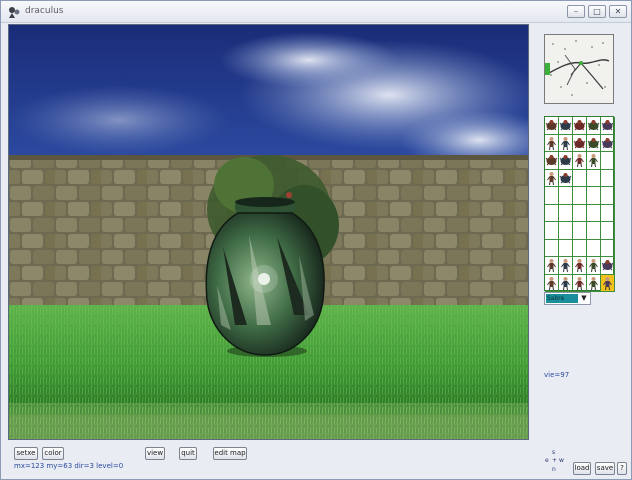  Describe the element at coordinates (557, 375) in the screenshot. I see `life-status: vie=97` at that location.